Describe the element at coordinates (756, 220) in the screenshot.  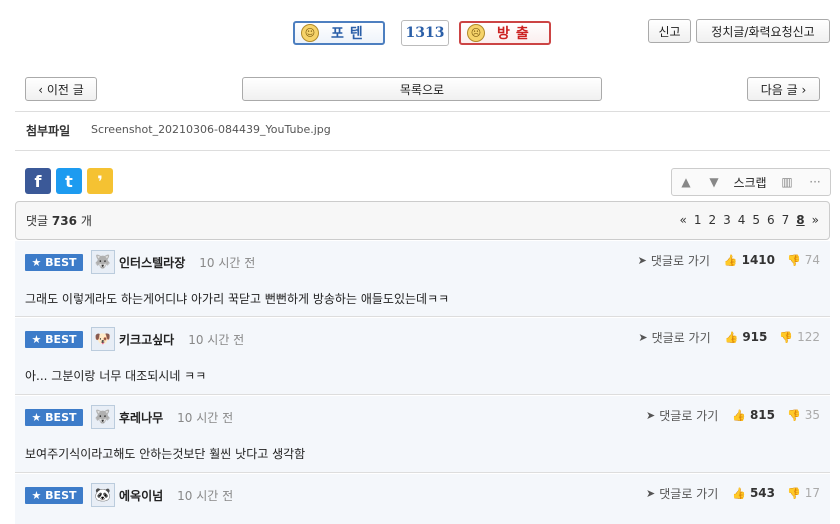
I see `pager-page: 5` at that location.